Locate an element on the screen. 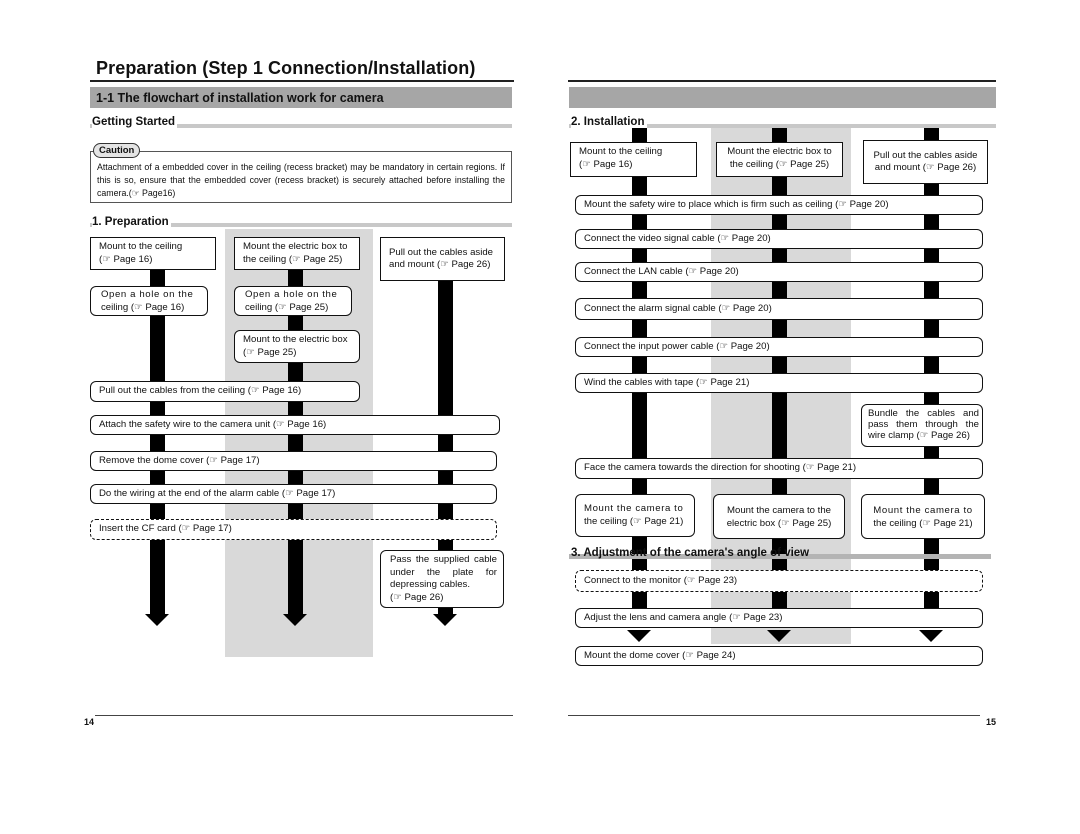 The image size is (1080, 834). step-insert-cf-card: Insert the CF card (☞ Page 17) is located at coordinates (293, 529).